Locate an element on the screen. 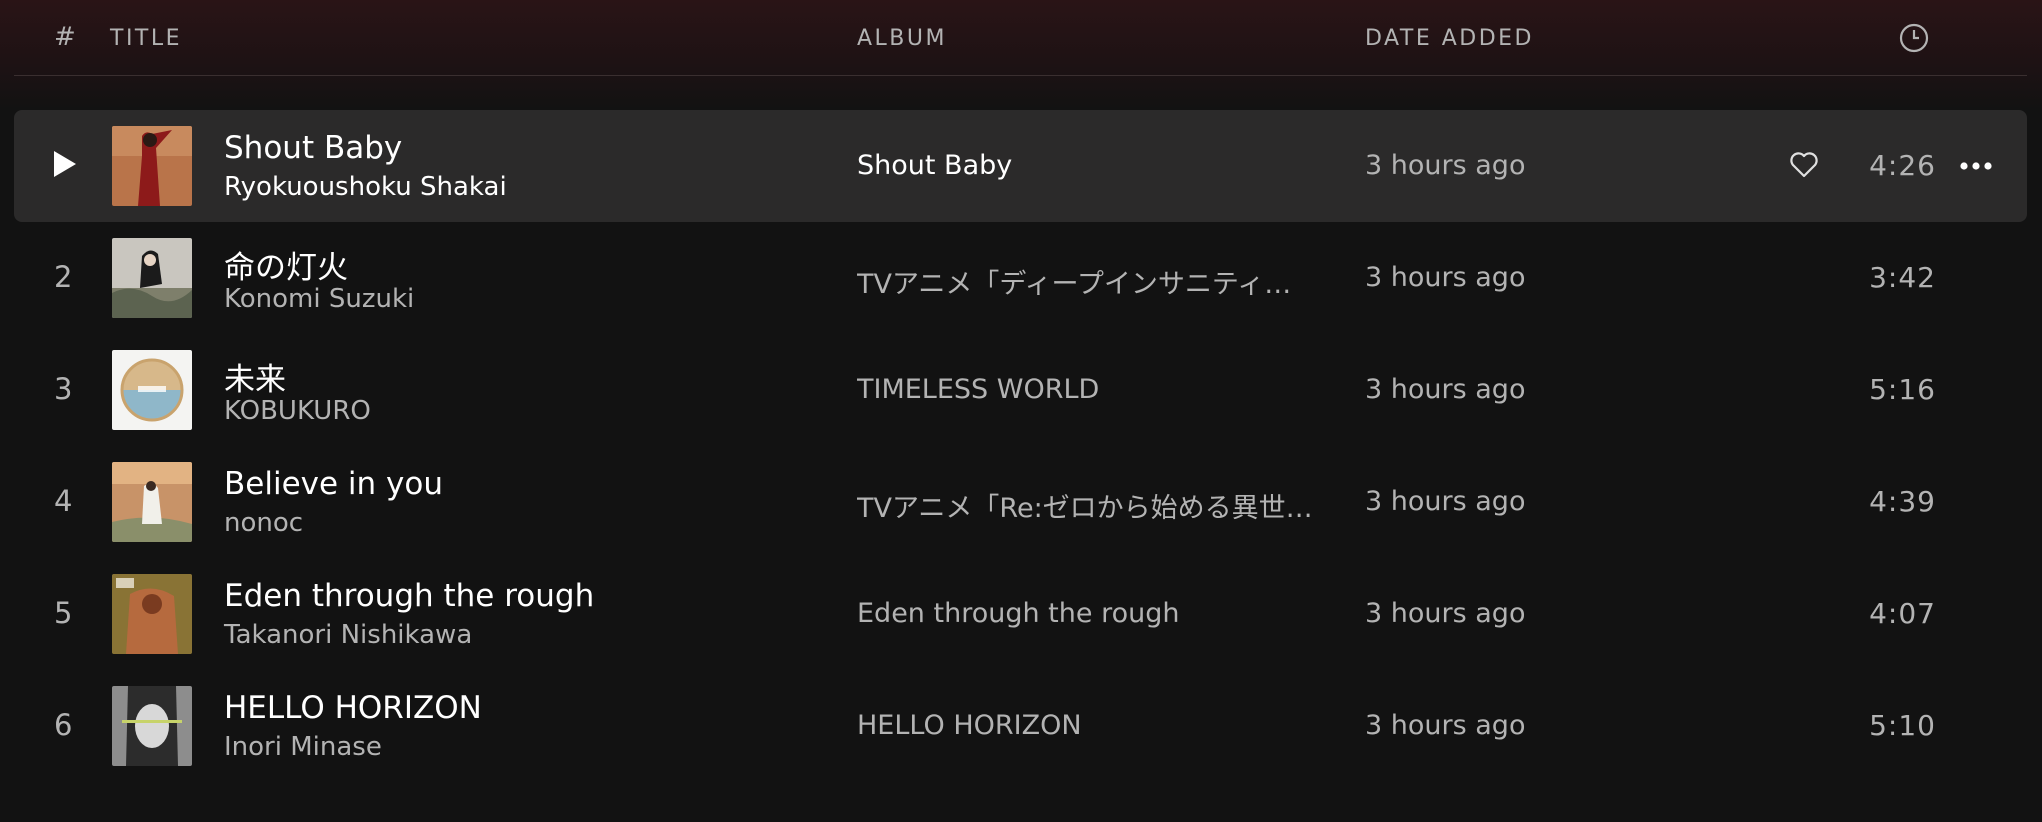 The image size is (2042, 822). track-number: 3 is located at coordinates (63, 389).